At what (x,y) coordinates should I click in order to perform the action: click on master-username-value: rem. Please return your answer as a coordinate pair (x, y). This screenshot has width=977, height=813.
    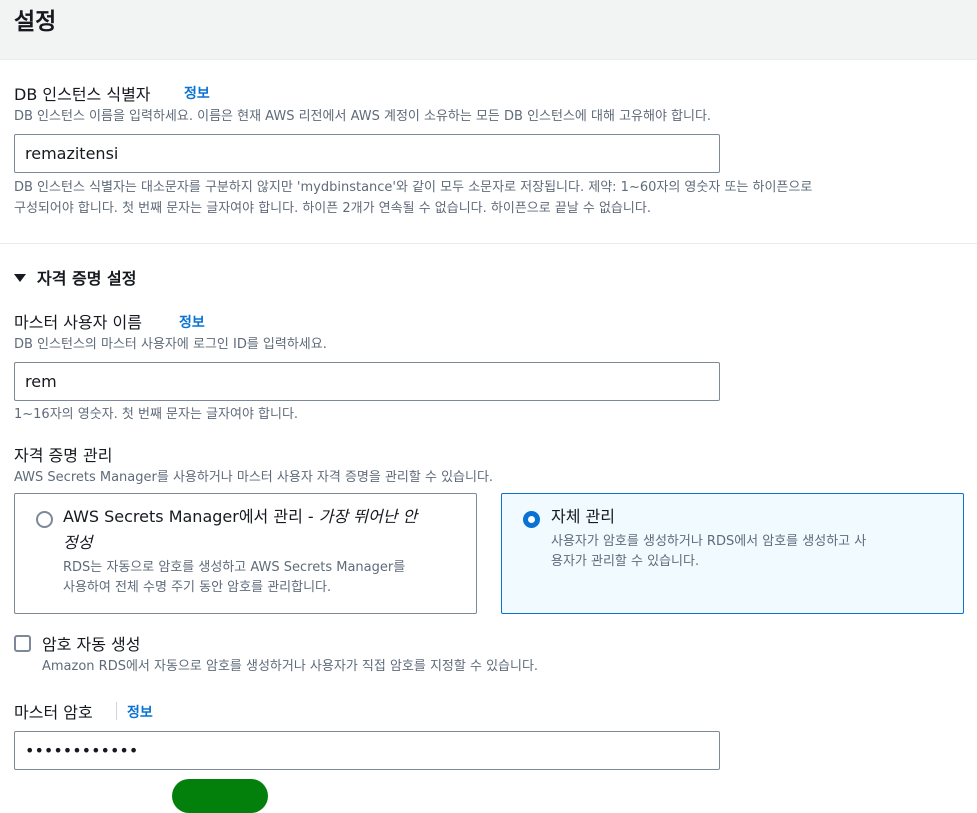
    Looking at the image, I should click on (41, 381).